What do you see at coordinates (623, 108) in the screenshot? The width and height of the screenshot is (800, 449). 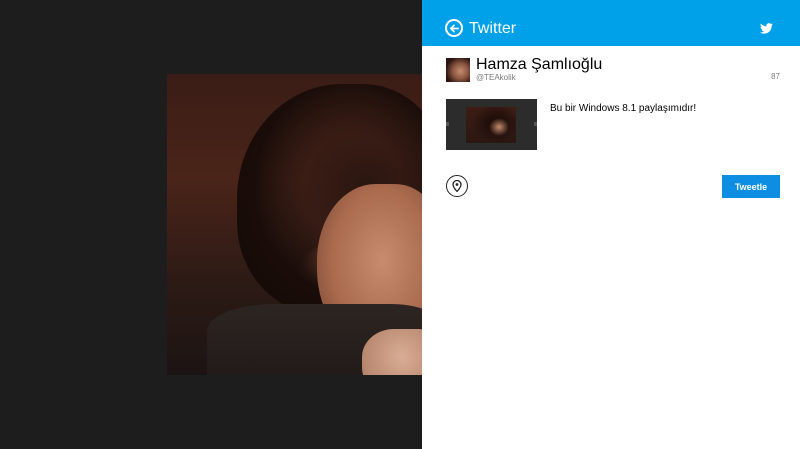 I see `tweet-text-field: Bu bir Windows 8.1 paylaşımıdır!` at bounding box center [623, 108].